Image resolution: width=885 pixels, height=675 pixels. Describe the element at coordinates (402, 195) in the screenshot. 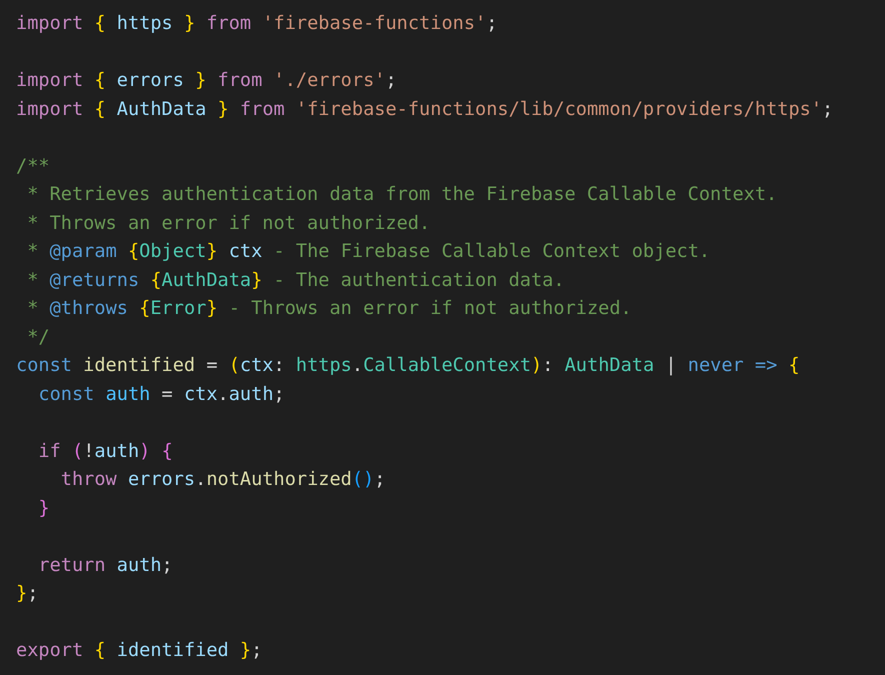

I see `code-line: * Retrieves authentication data from the Firebase Callable Context.` at that location.